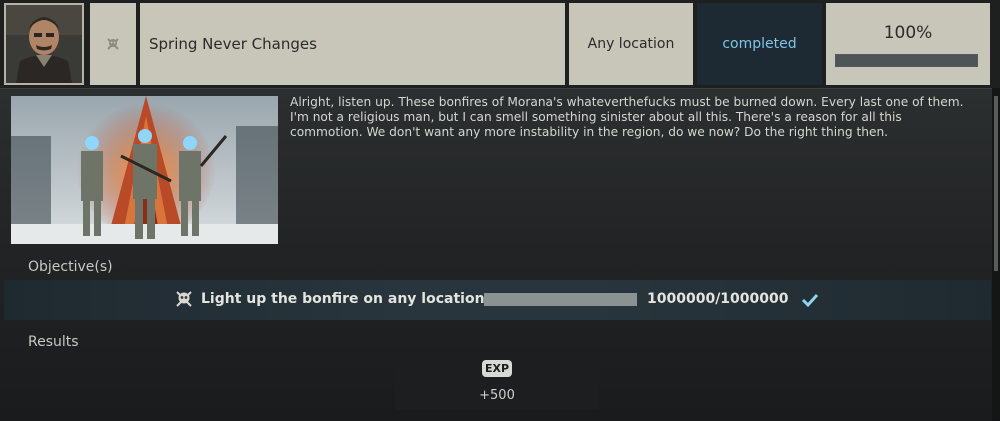  I want to click on exp-badge: EXP, so click(497, 368).